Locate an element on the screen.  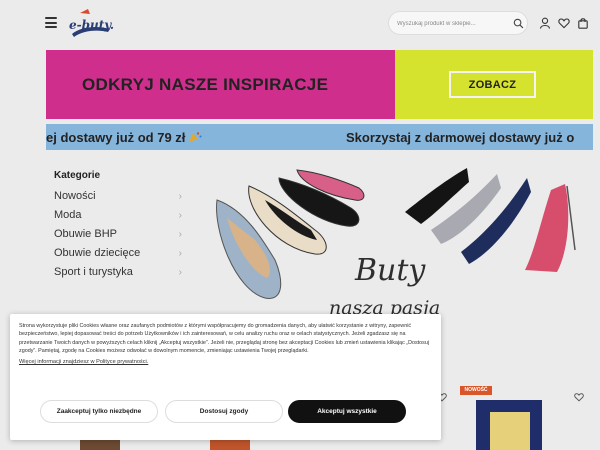
header: e-buty.pl is located at coordinates (300, 23).